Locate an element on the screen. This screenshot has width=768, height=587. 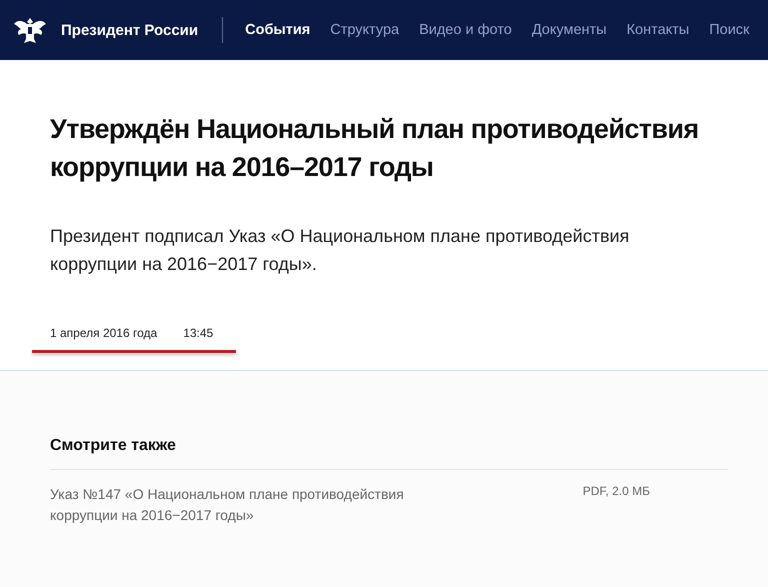
nav-link: Документы is located at coordinates (569, 30).